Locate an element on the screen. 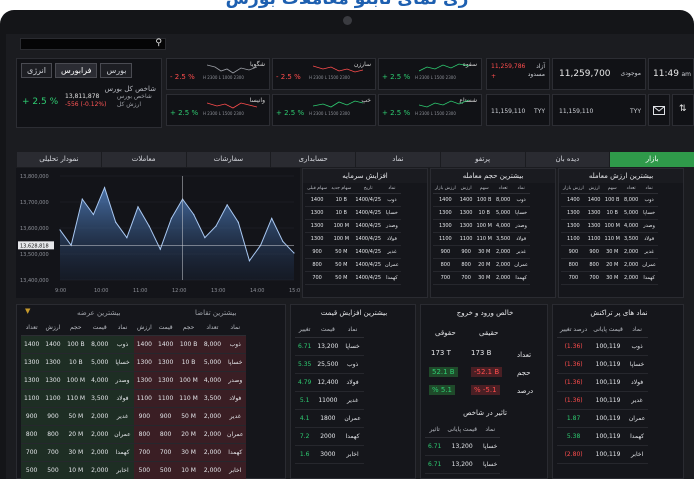  panel-title: نماد های پر تراکنش is located at coordinates (619, 313).